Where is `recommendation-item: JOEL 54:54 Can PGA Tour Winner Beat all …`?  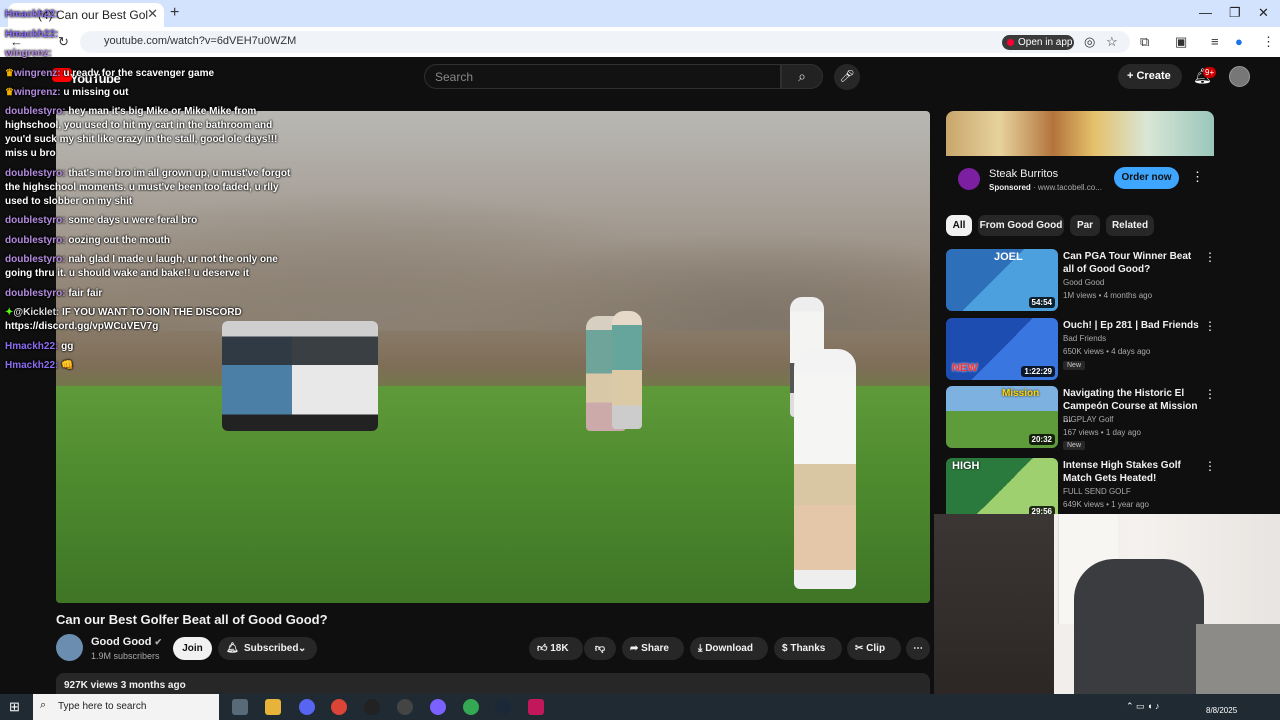
recommendation-item: JOEL 54:54 Can PGA Tour Winner Beat all … is located at coordinates (1106, 280).